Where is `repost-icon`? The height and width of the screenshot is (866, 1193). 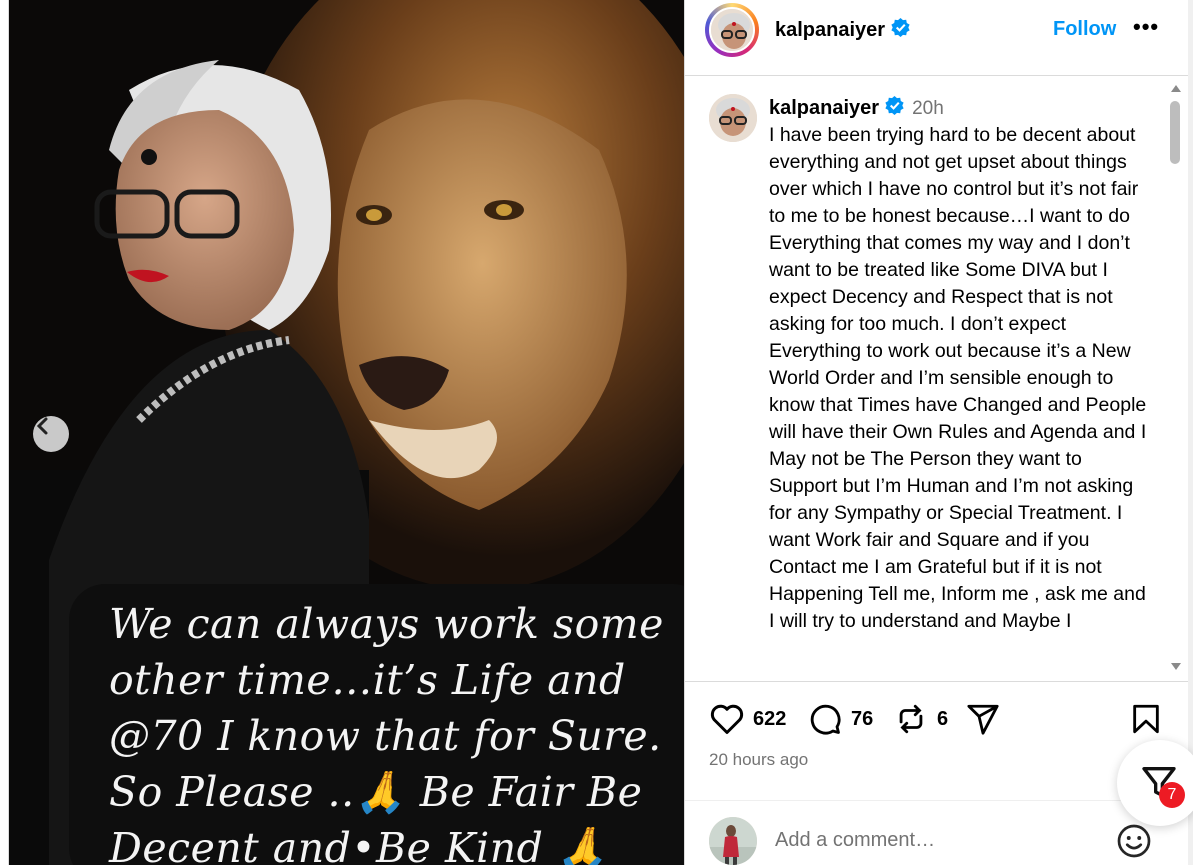
repost-icon is located at coordinates (911, 719).